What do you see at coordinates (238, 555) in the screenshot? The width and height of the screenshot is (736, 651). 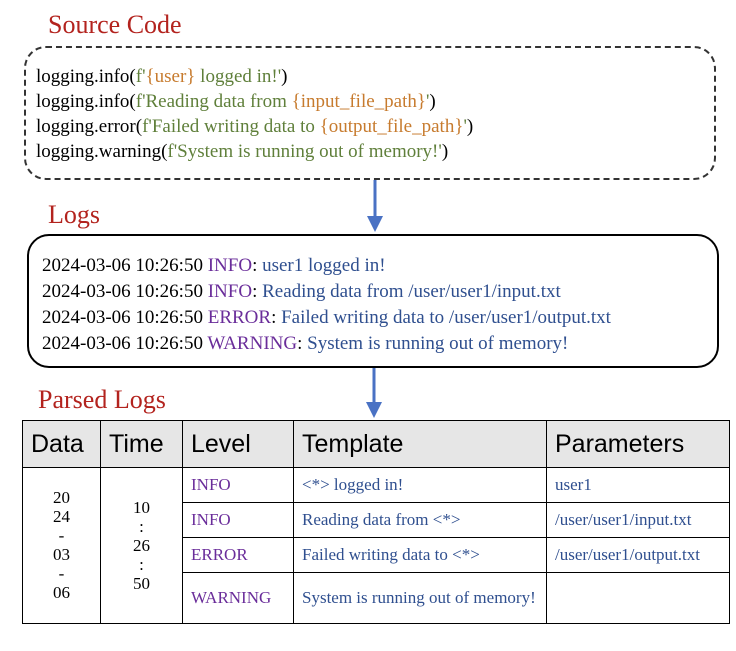 I see `level-cell: ERROR` at bounding box center [238, 555].